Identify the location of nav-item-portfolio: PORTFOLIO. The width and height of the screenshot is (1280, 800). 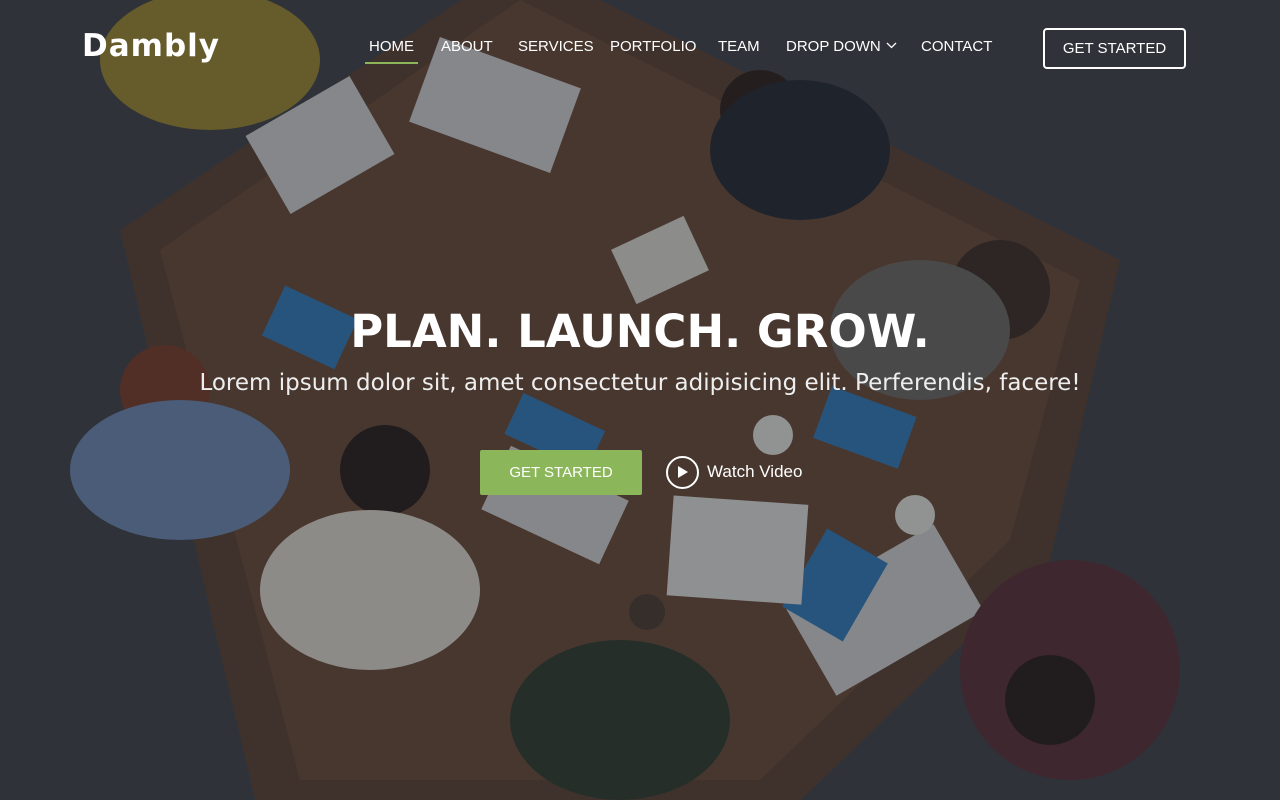
(653, 46).